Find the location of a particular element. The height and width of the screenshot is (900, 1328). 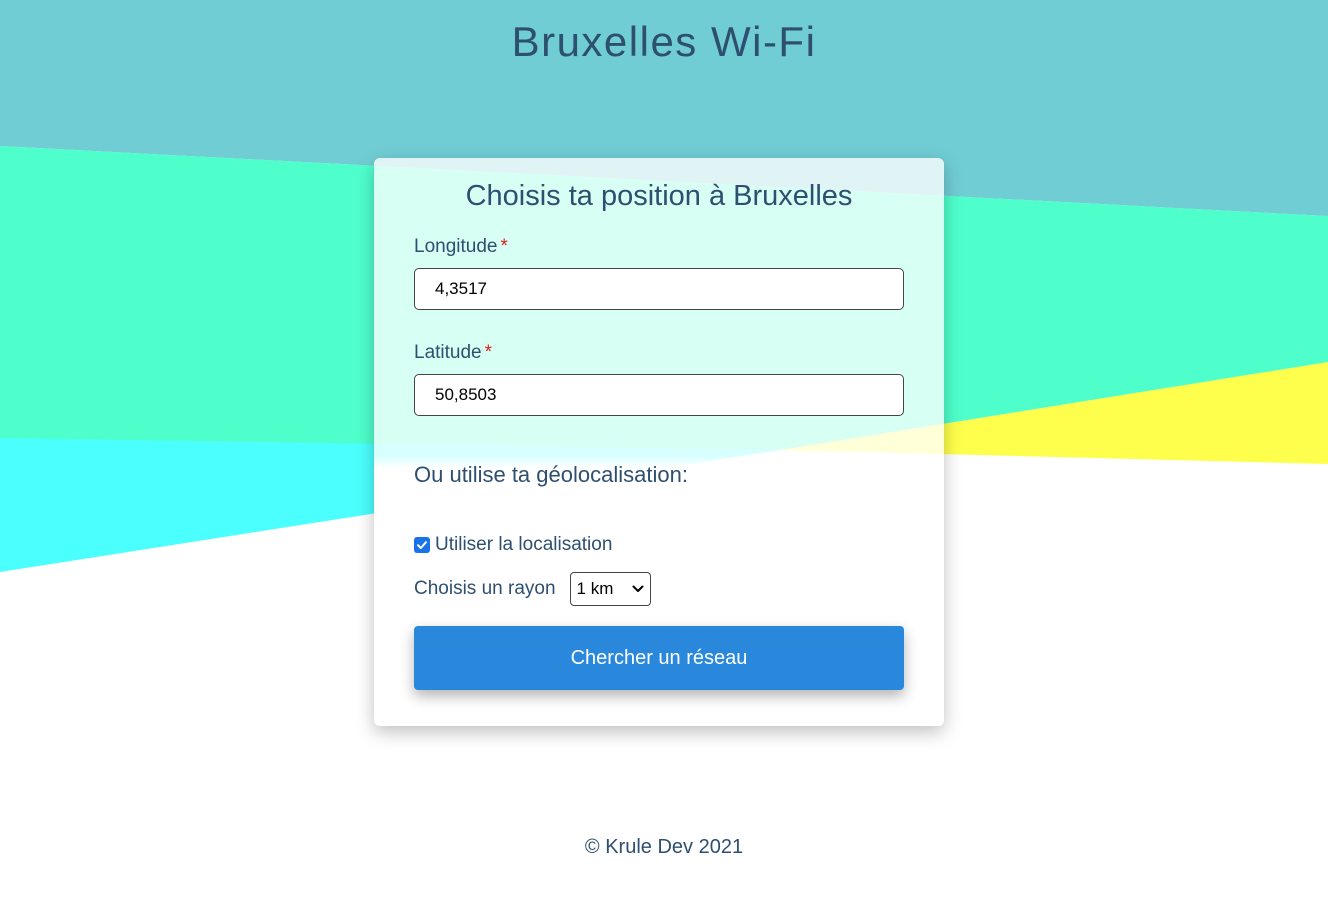

footer-copyright: © Krule Dev 2021 is located at coordinates (664, 847).